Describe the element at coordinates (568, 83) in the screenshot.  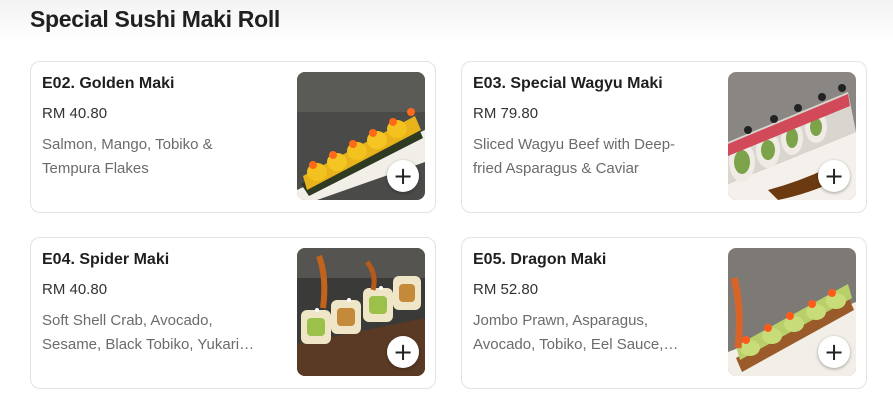
I see `item-name: E03. Special Wagyu Maki` at that location.